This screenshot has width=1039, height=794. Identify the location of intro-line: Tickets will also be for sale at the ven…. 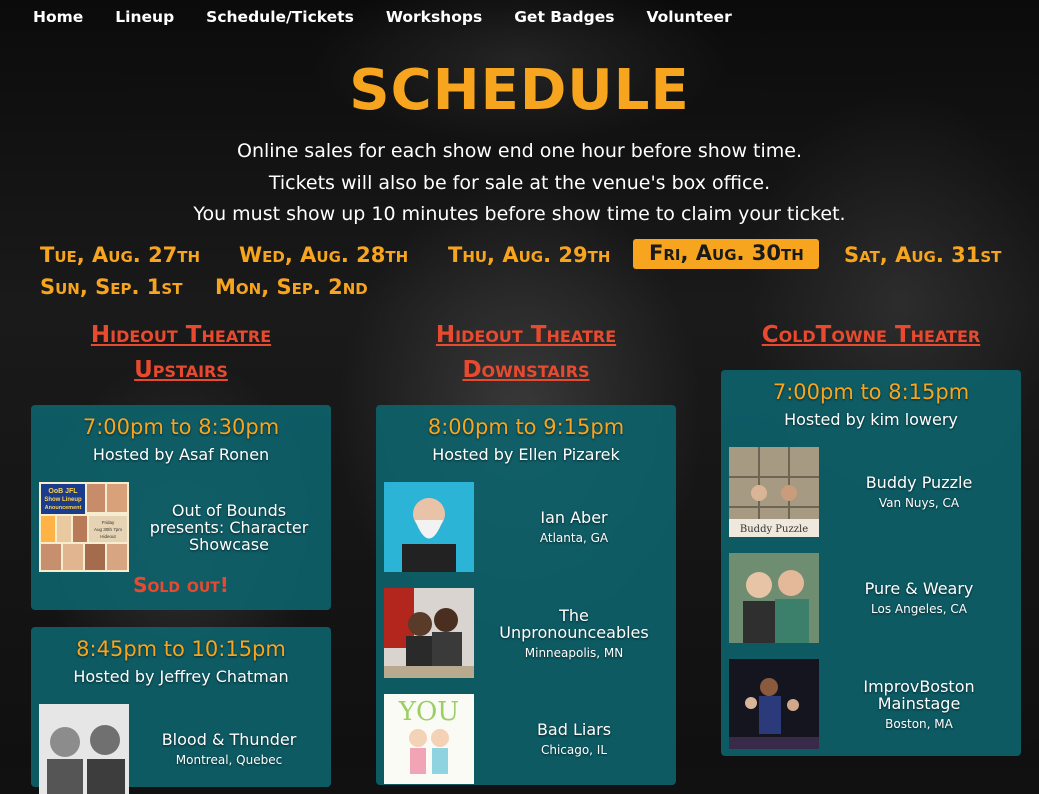
(519, 182).